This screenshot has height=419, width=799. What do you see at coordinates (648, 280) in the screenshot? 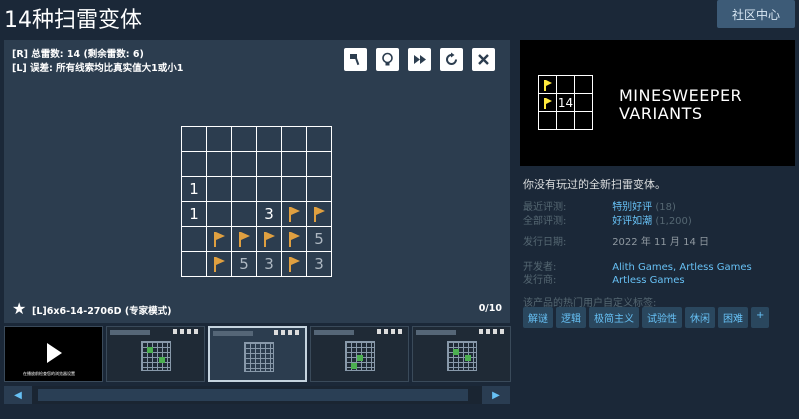
I see `publisher-link: Artless Games` at bounding box center [648, 280].